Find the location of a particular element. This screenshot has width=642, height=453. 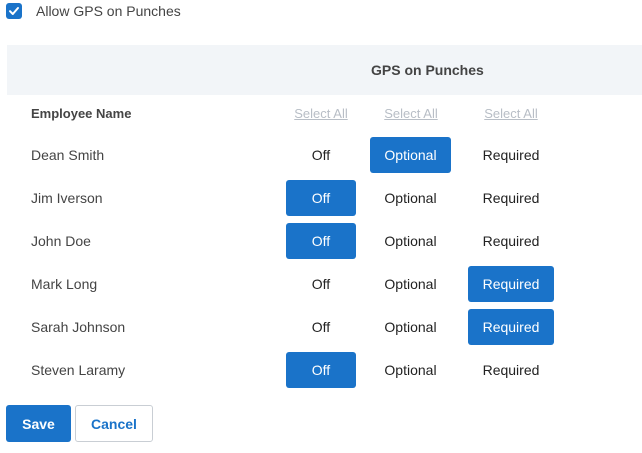

table-row: Sarah Johnson Off Optional Required is located at coordinates (321, 330).